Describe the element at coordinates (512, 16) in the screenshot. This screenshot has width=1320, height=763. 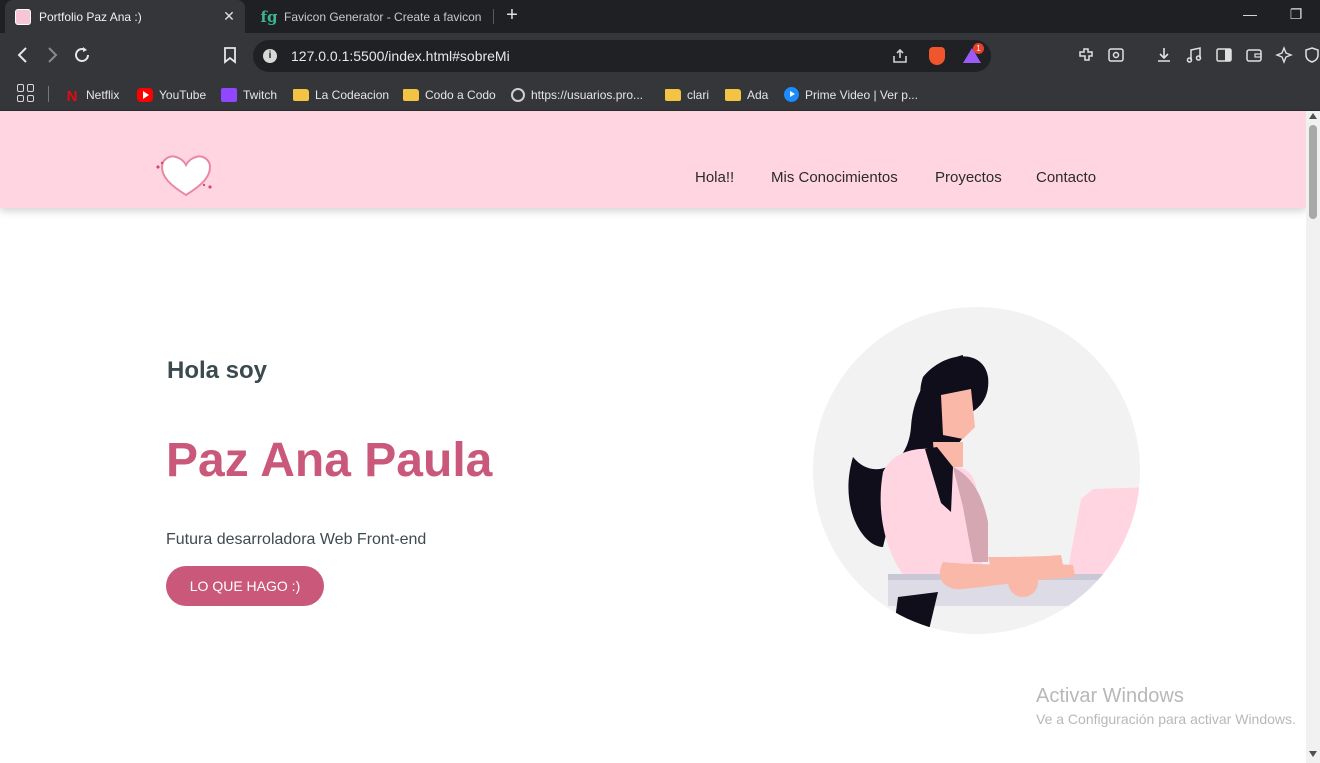
I see `new-tab-button: +` at that location.